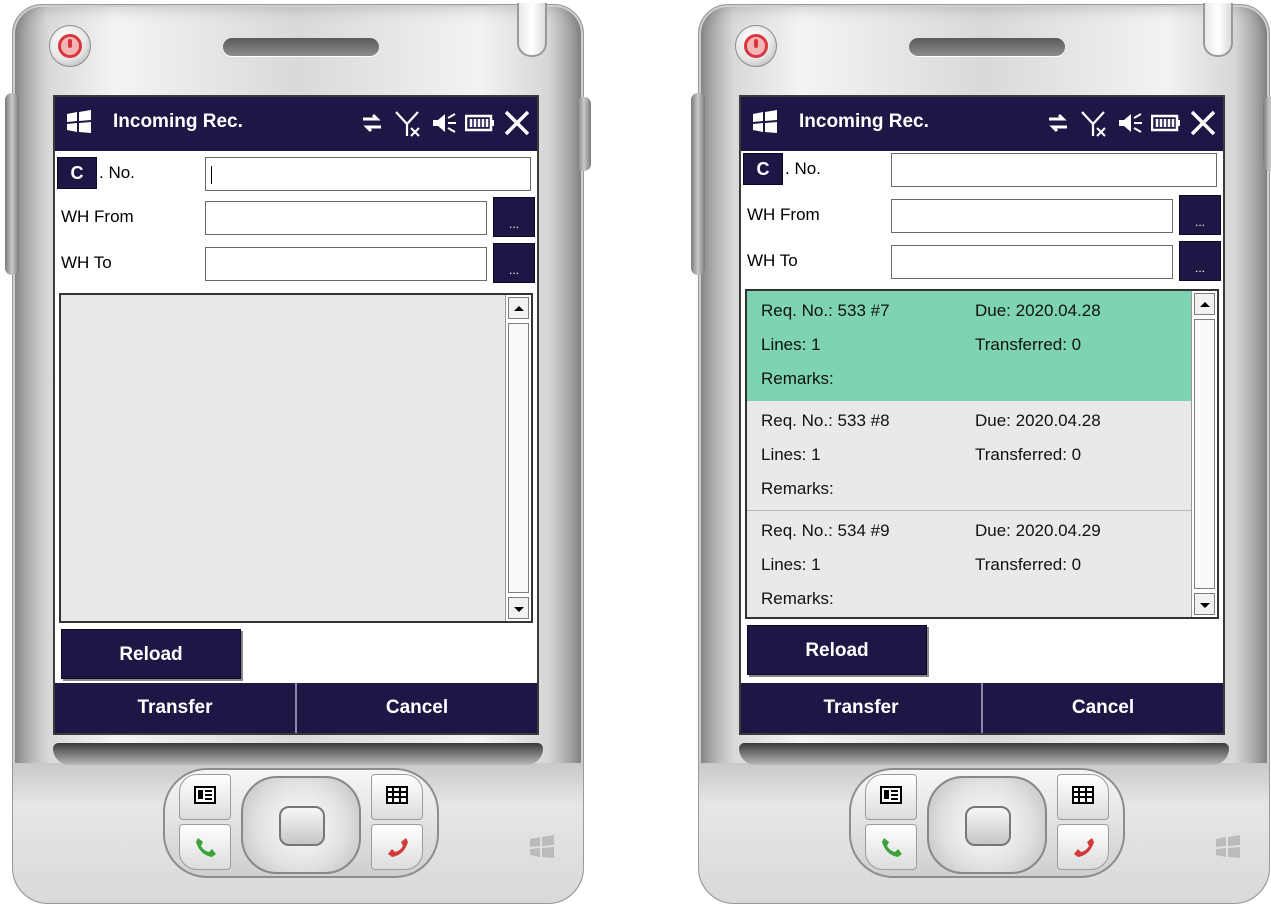 Image resolution: width=1271 pixels, height=906 pixels. I want to click on status-icons, so click(445, 123).